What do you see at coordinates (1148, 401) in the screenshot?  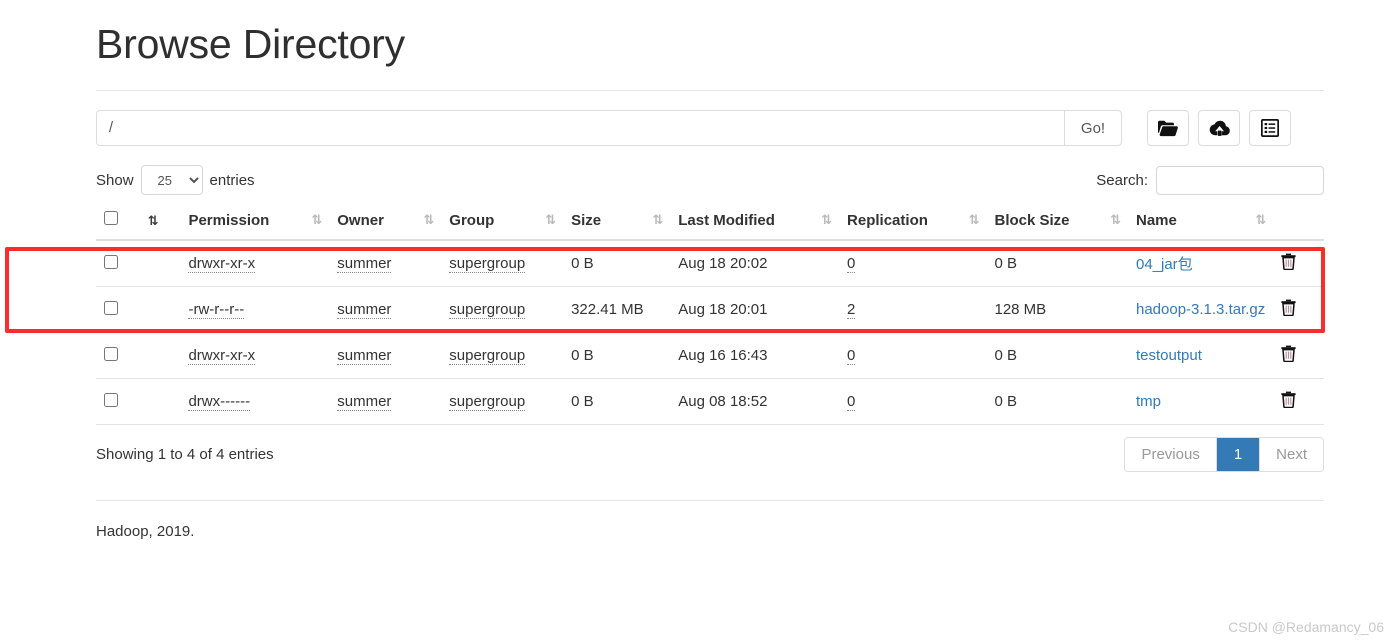 I see `name-link: tmp` at bounding box center [1148, 401].